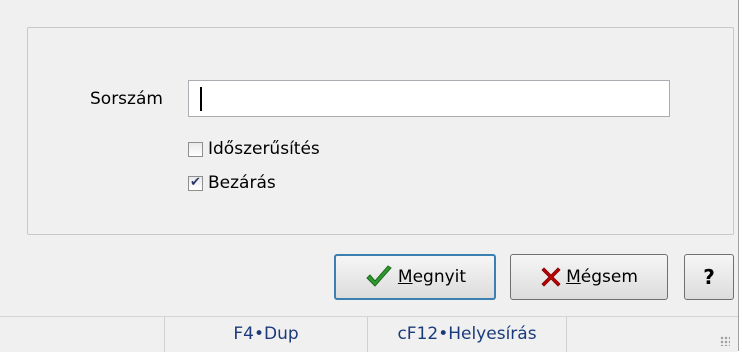 The height and width of the screenshot is (352, 742). What do you see at coordinates (432, 277) in the screenshot?
I see `open-button-label: Megnyit` at bounding box center [432, 277].